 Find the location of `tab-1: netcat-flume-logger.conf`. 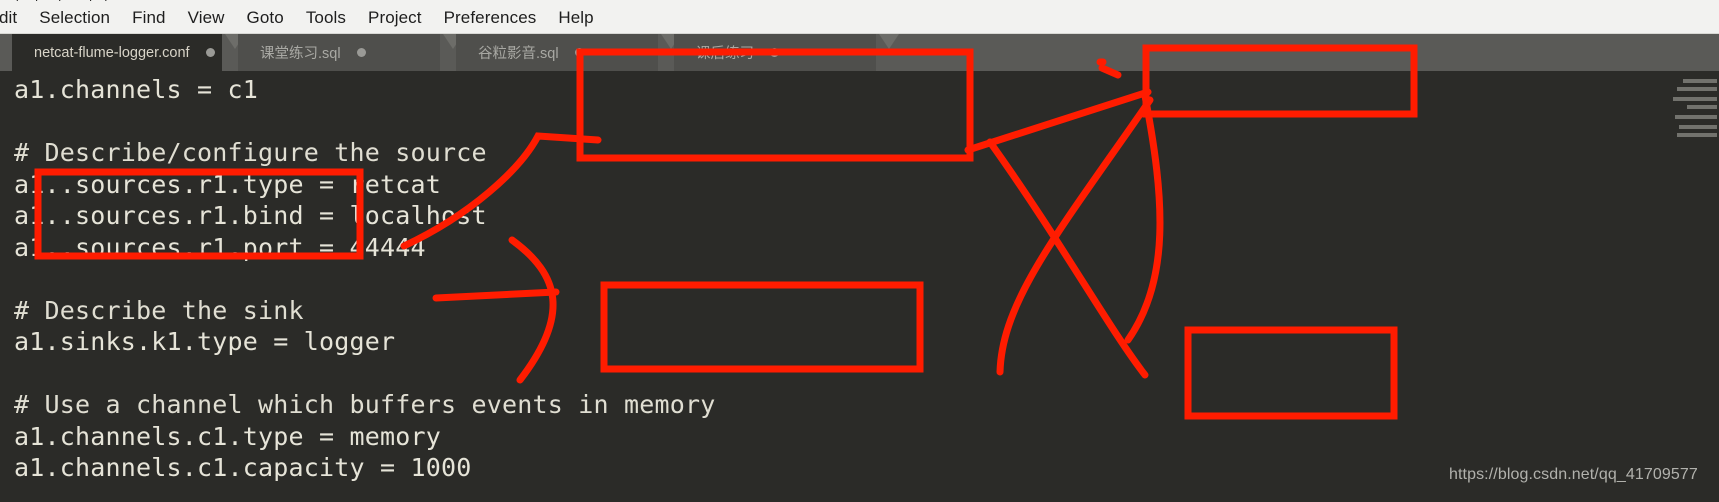

tab-1: netcat-flume-logger.conf is located at coordinates (117, 52).